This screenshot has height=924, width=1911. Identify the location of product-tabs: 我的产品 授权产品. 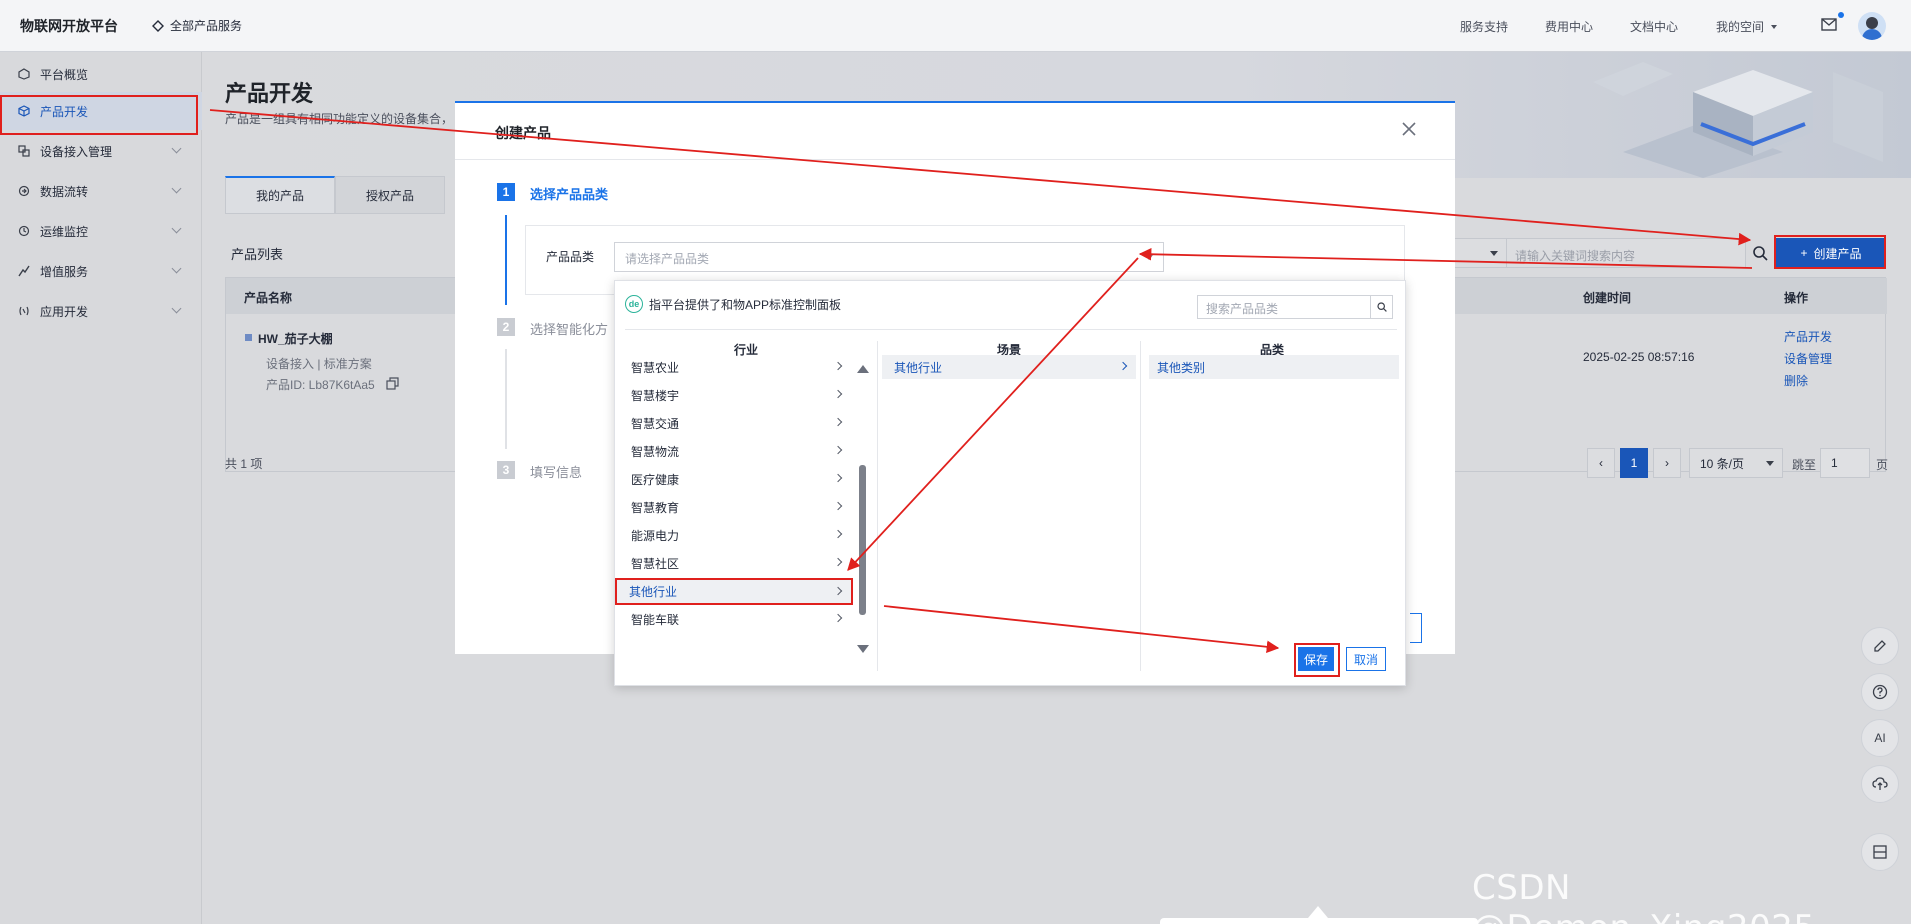
(335, 195).